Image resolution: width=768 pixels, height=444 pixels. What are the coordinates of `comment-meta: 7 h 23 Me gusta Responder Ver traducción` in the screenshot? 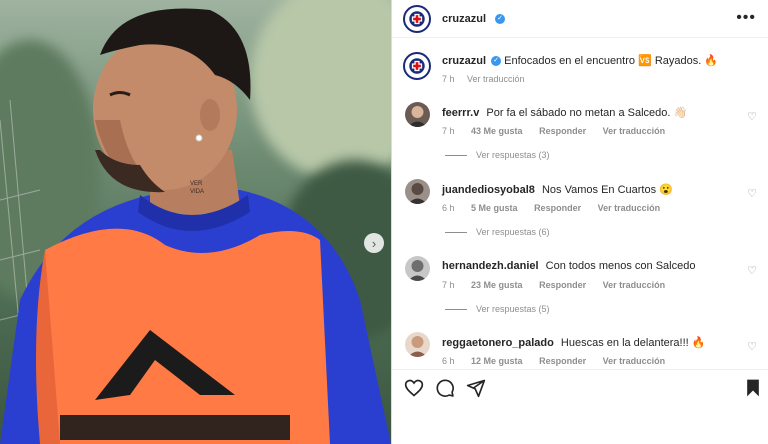 It's located at (560, 285).